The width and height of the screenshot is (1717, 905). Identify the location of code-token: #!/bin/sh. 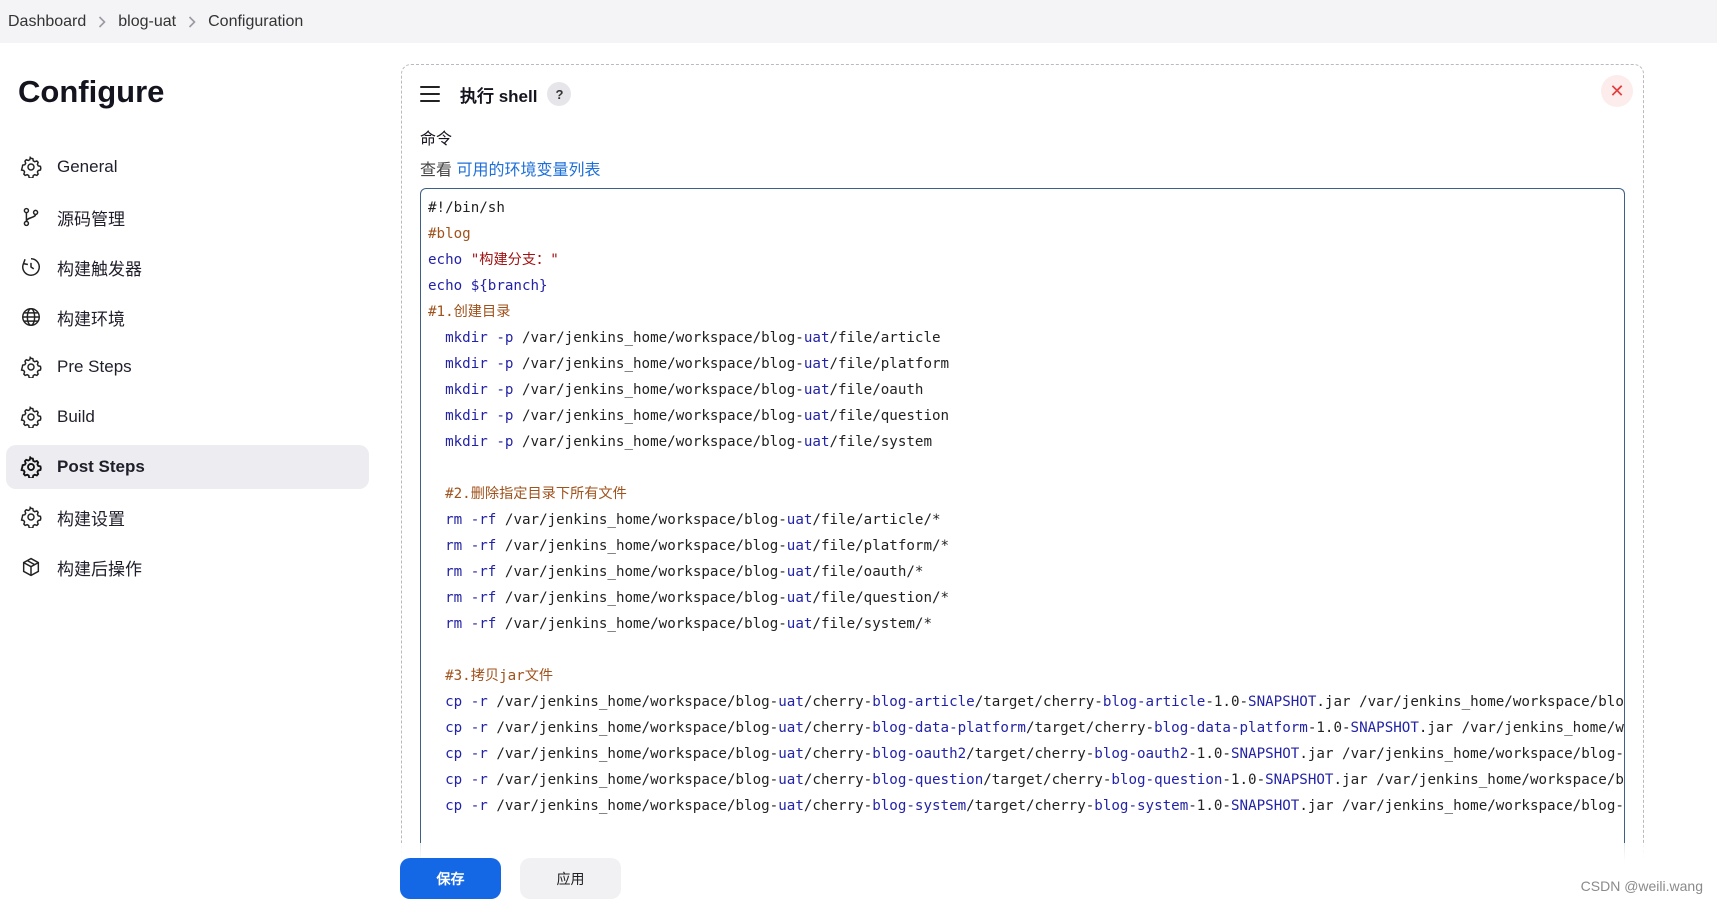
(466, 208).